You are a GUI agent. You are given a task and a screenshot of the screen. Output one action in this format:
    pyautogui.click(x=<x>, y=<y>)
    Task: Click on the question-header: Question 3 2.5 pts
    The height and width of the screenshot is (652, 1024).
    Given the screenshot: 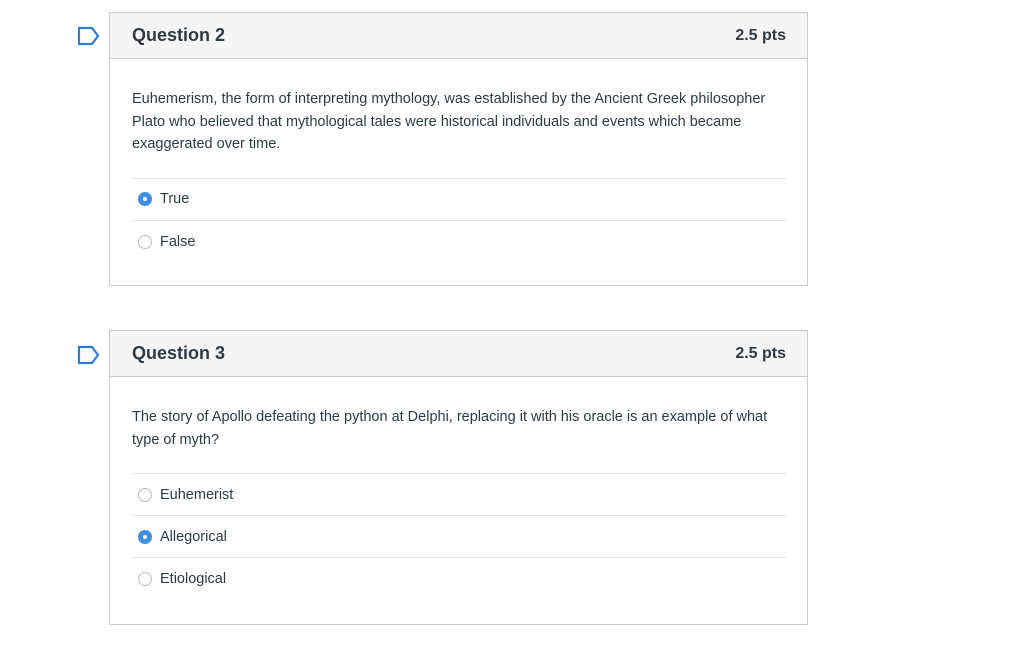 What is the action you would take?
    pyautogui.click(x=458, y=354)
    